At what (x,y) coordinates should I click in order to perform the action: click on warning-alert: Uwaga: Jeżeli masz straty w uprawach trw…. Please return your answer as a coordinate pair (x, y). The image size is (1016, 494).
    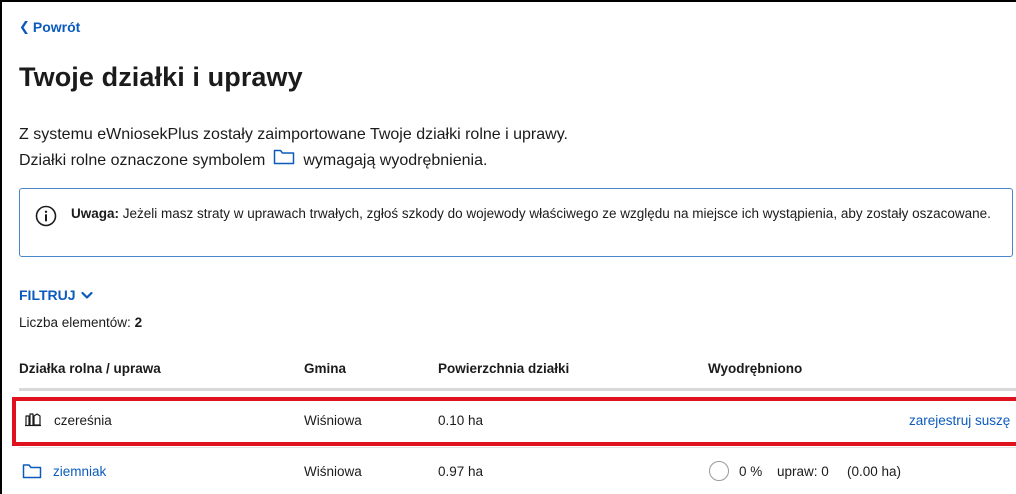
    Looking at the image, I should click on (516, 222).